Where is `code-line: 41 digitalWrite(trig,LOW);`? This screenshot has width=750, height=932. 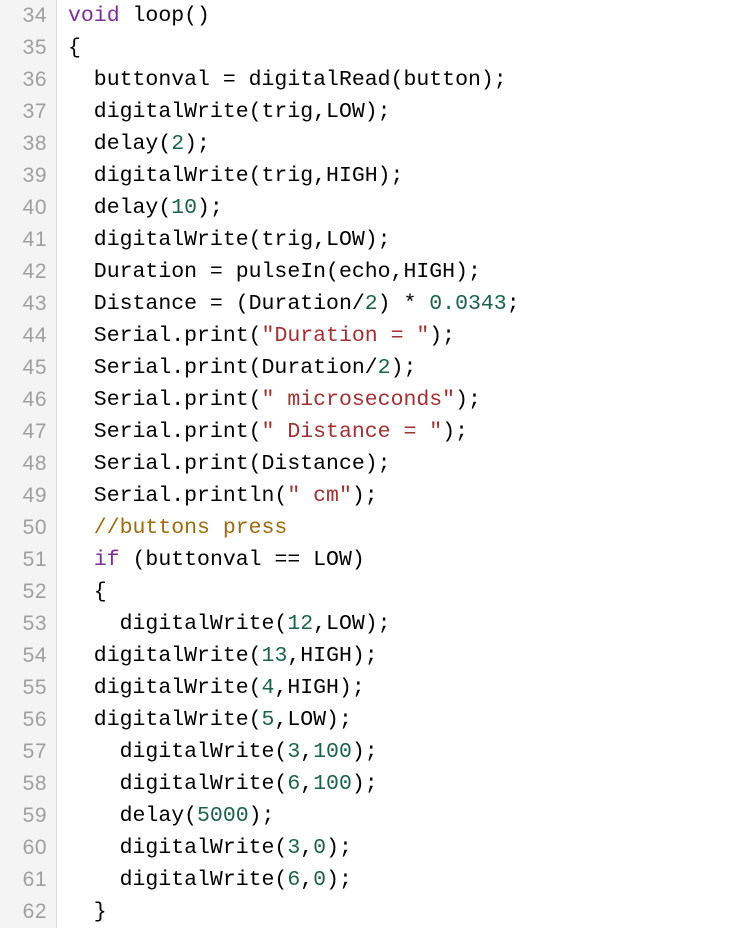
code-line: 41 digitalWrite(trig,LOW); is located at coordinates (375, 240).